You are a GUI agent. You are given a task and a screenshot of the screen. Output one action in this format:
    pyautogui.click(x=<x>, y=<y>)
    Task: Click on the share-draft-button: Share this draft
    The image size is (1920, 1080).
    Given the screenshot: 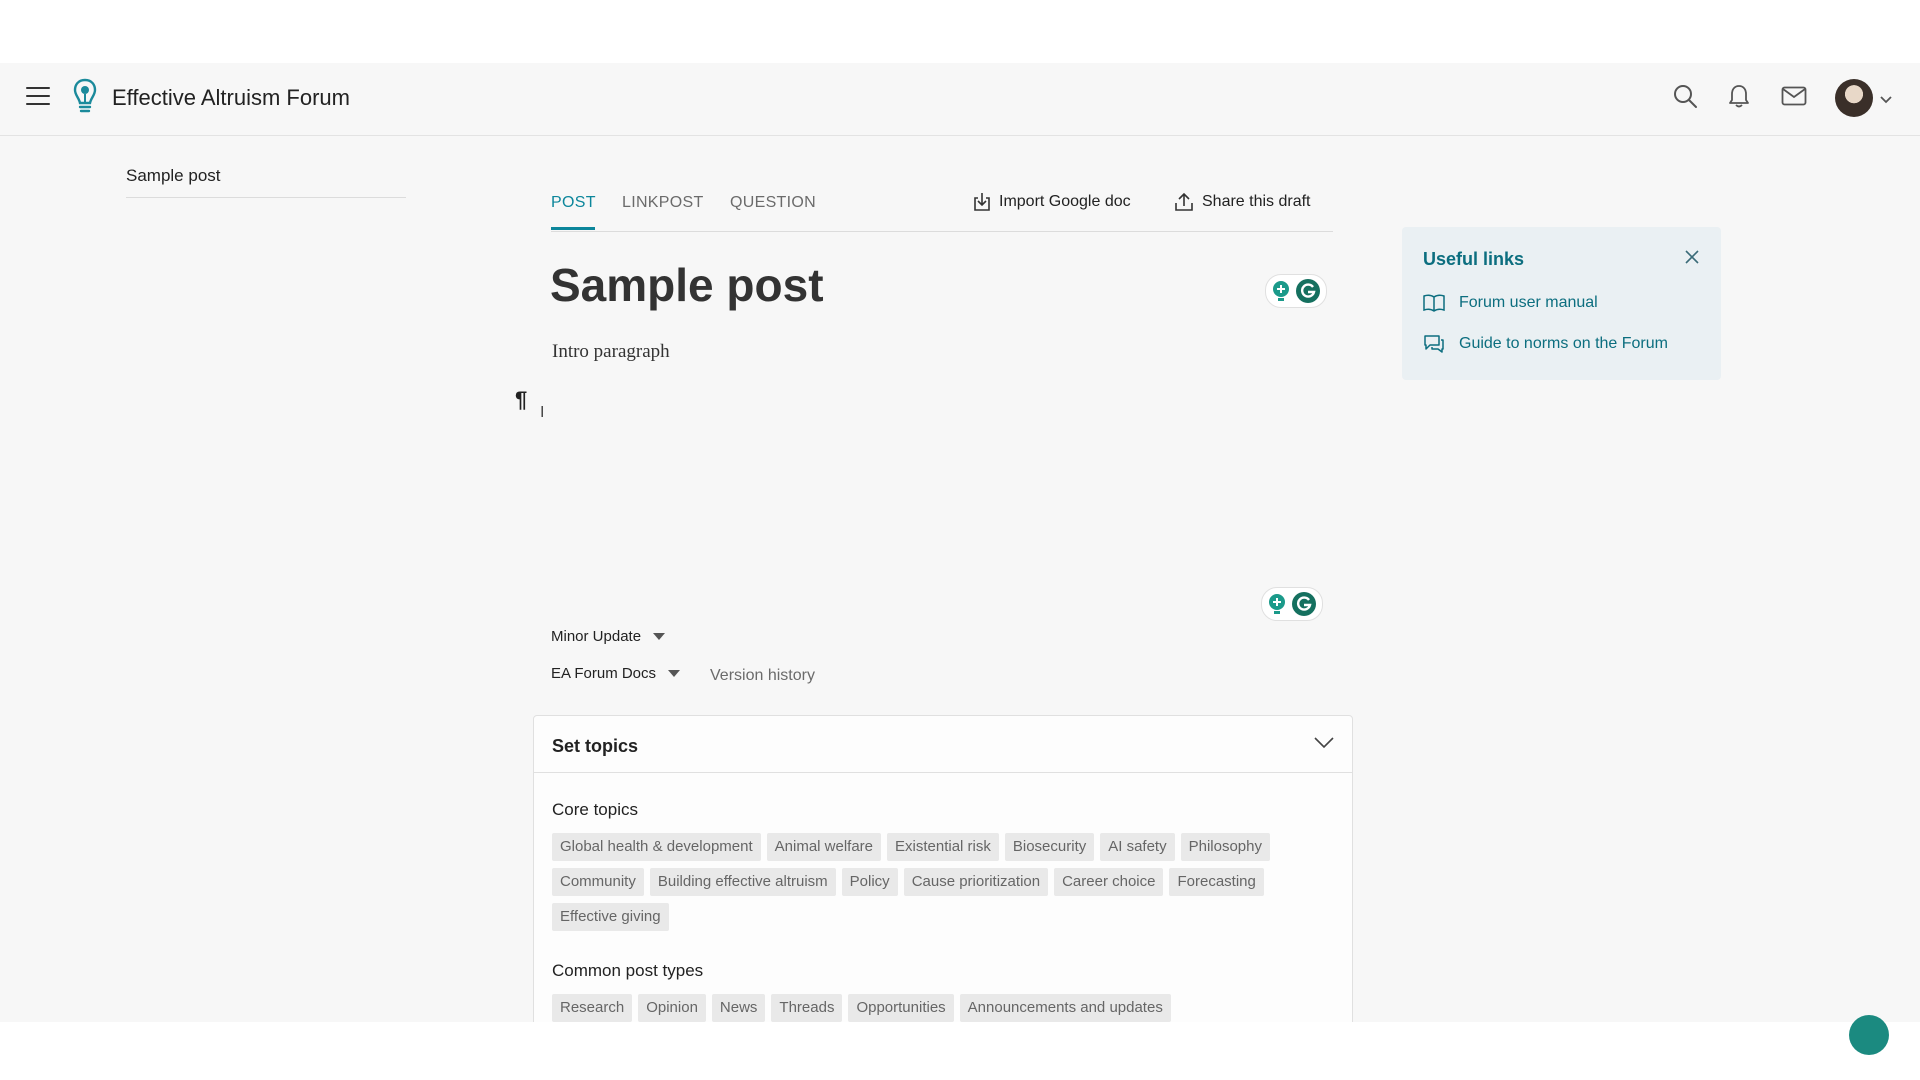 What is the action you would take?
    pyautogui.click(x=1242, y=202)
    